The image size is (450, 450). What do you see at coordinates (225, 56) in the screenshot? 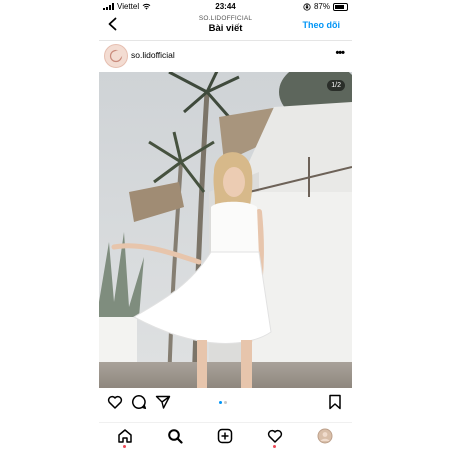
I see `post-author-row: so.lidofficial •••` at bounding box center [225, 56].